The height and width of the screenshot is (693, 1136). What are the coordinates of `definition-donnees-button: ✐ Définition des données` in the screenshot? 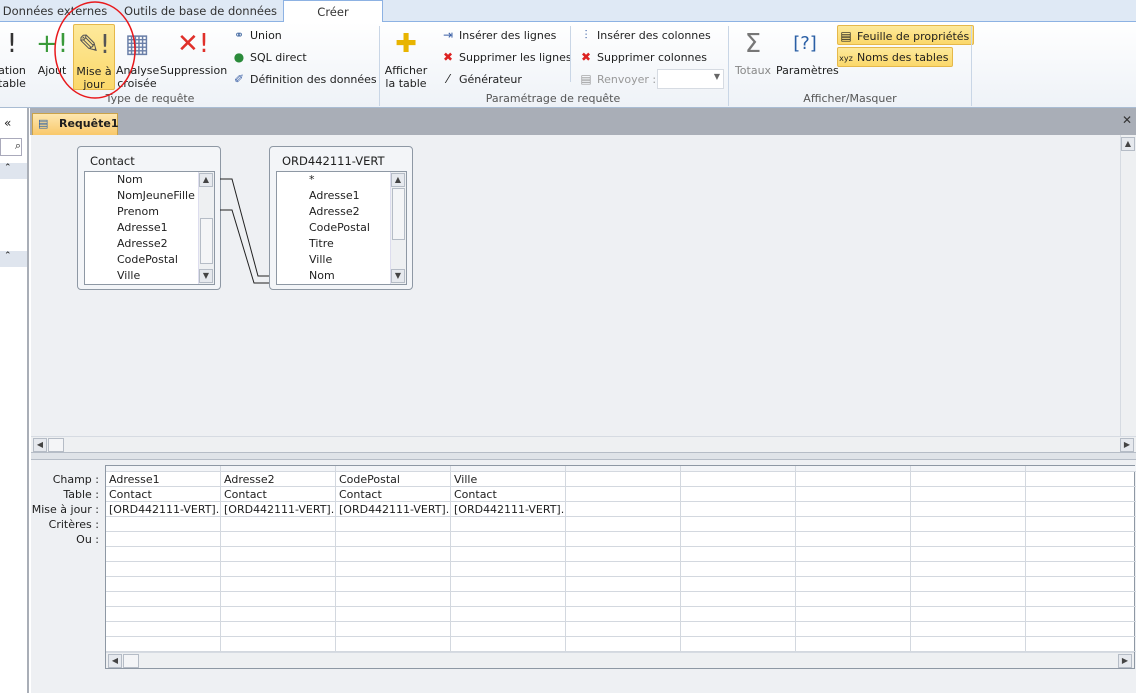 It's located at (304, 79).